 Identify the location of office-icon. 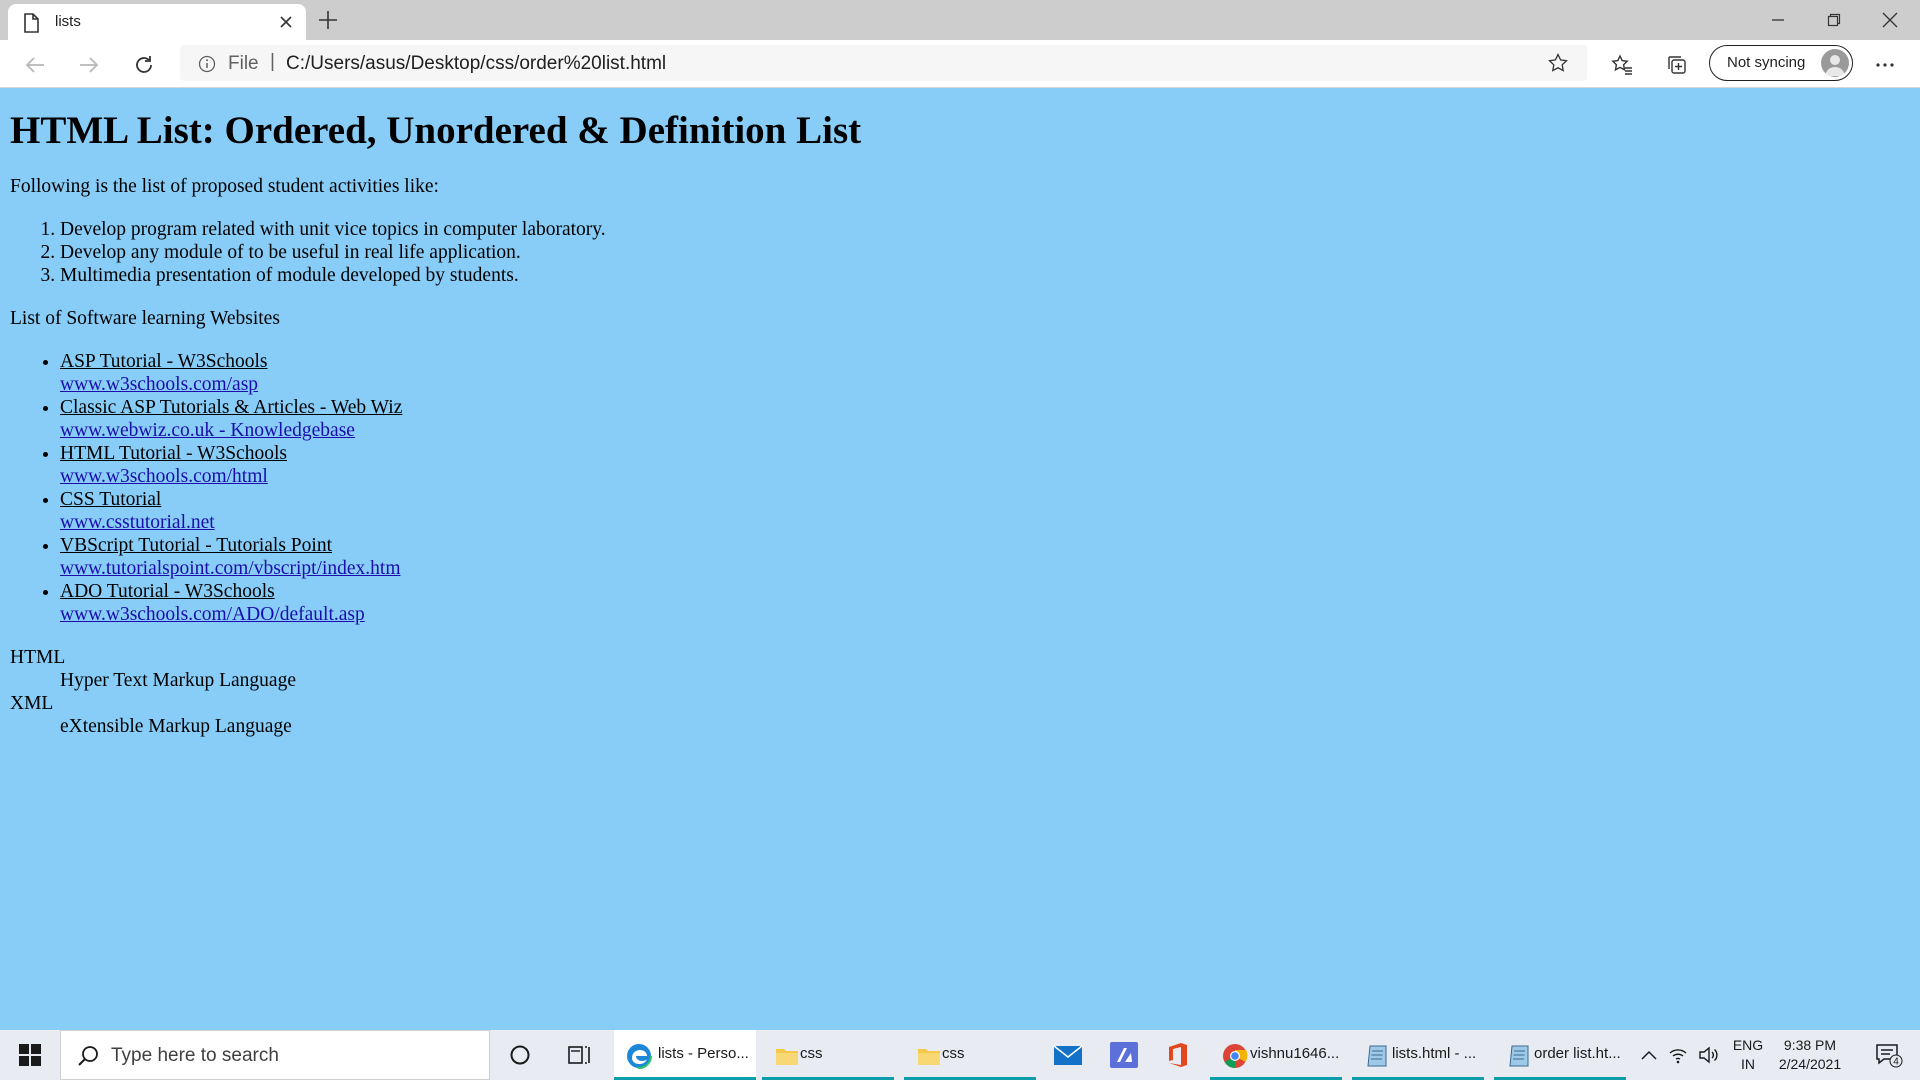
(1178, 1055).